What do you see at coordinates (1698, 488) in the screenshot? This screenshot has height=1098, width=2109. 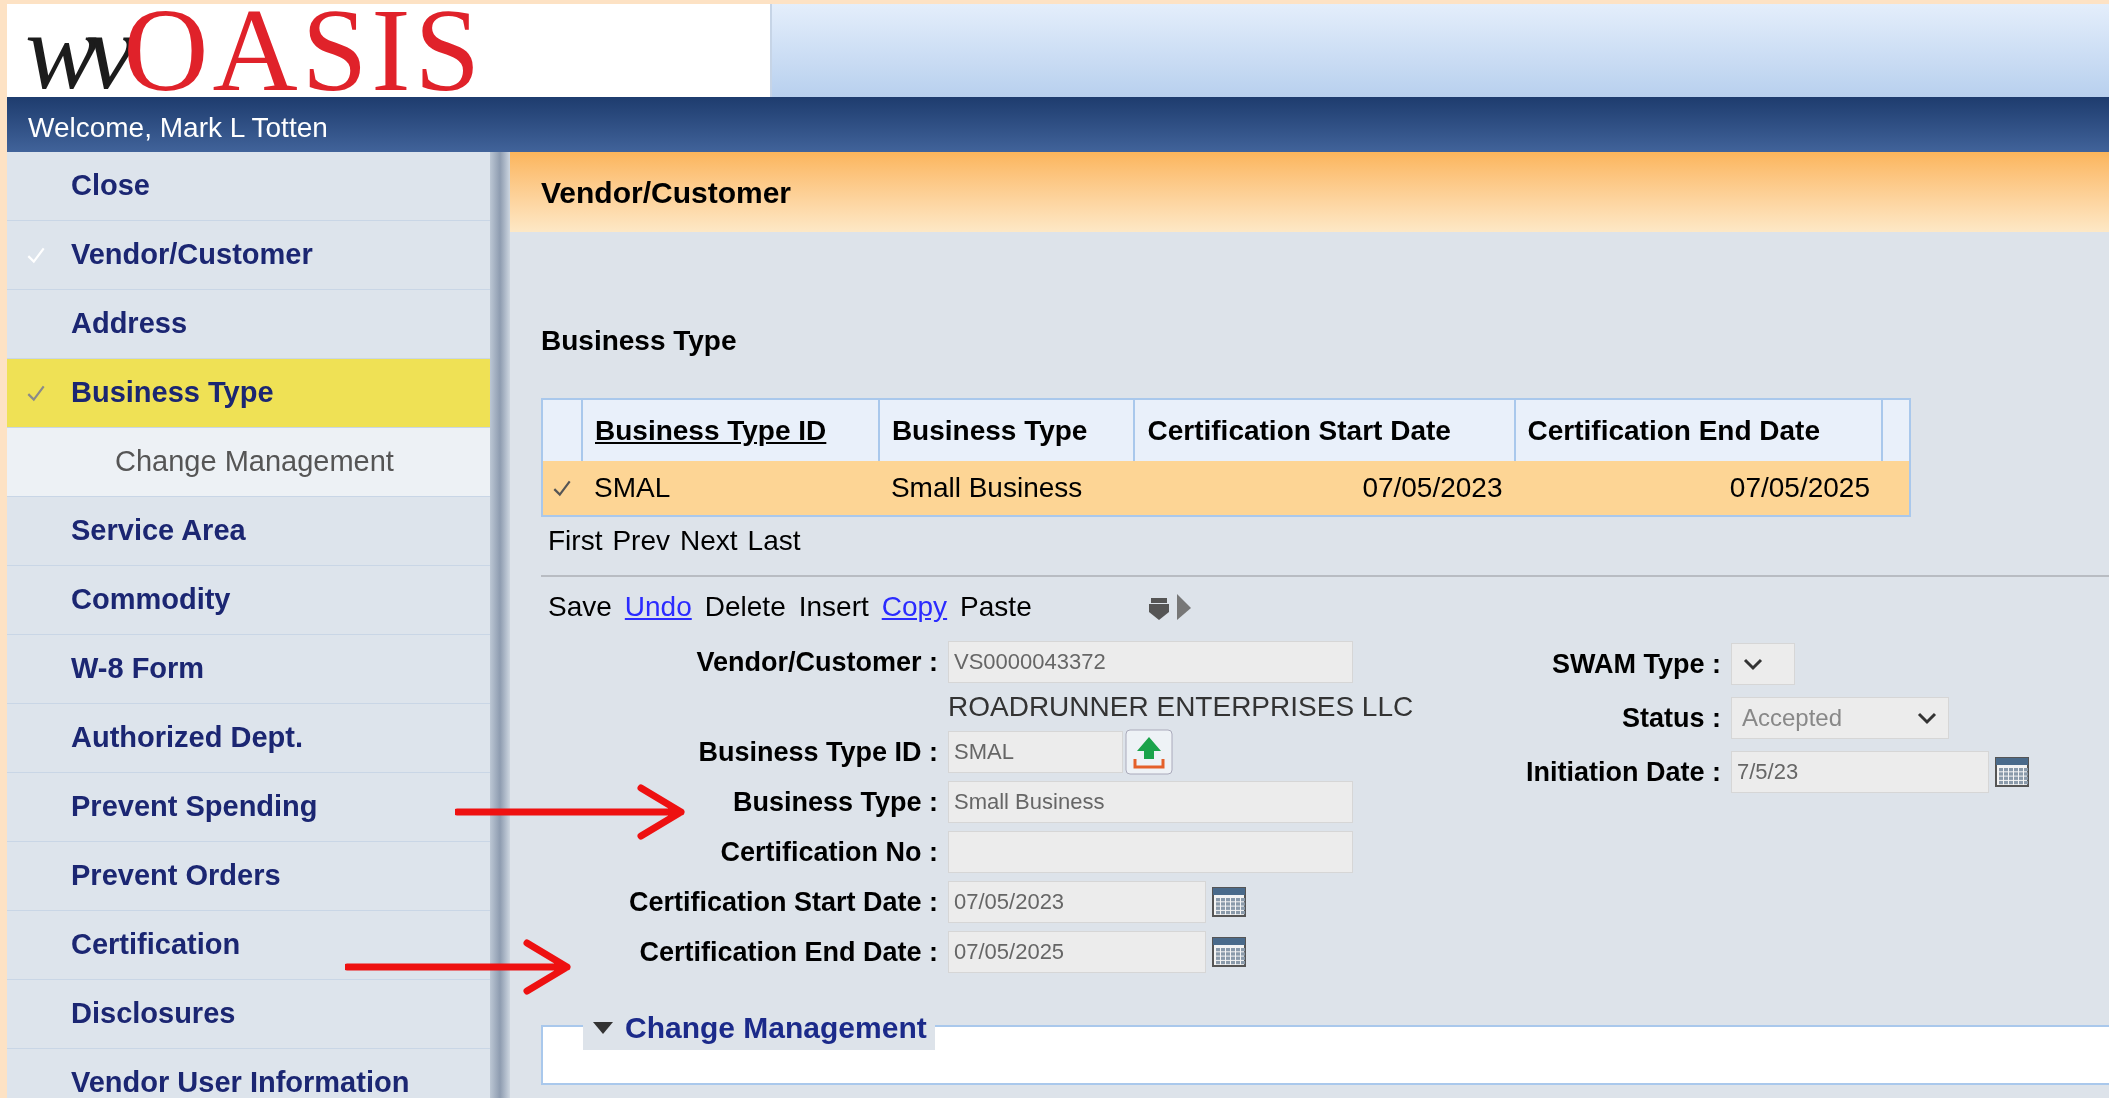 I see `table-cell: 07/05/2025` at bounding box center [1698, 488].